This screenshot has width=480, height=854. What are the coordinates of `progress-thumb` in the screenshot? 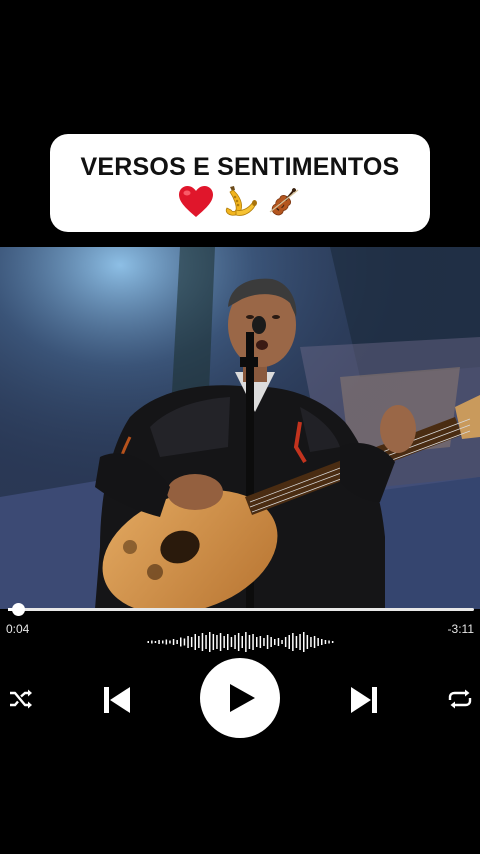 It's located at (18, 609).